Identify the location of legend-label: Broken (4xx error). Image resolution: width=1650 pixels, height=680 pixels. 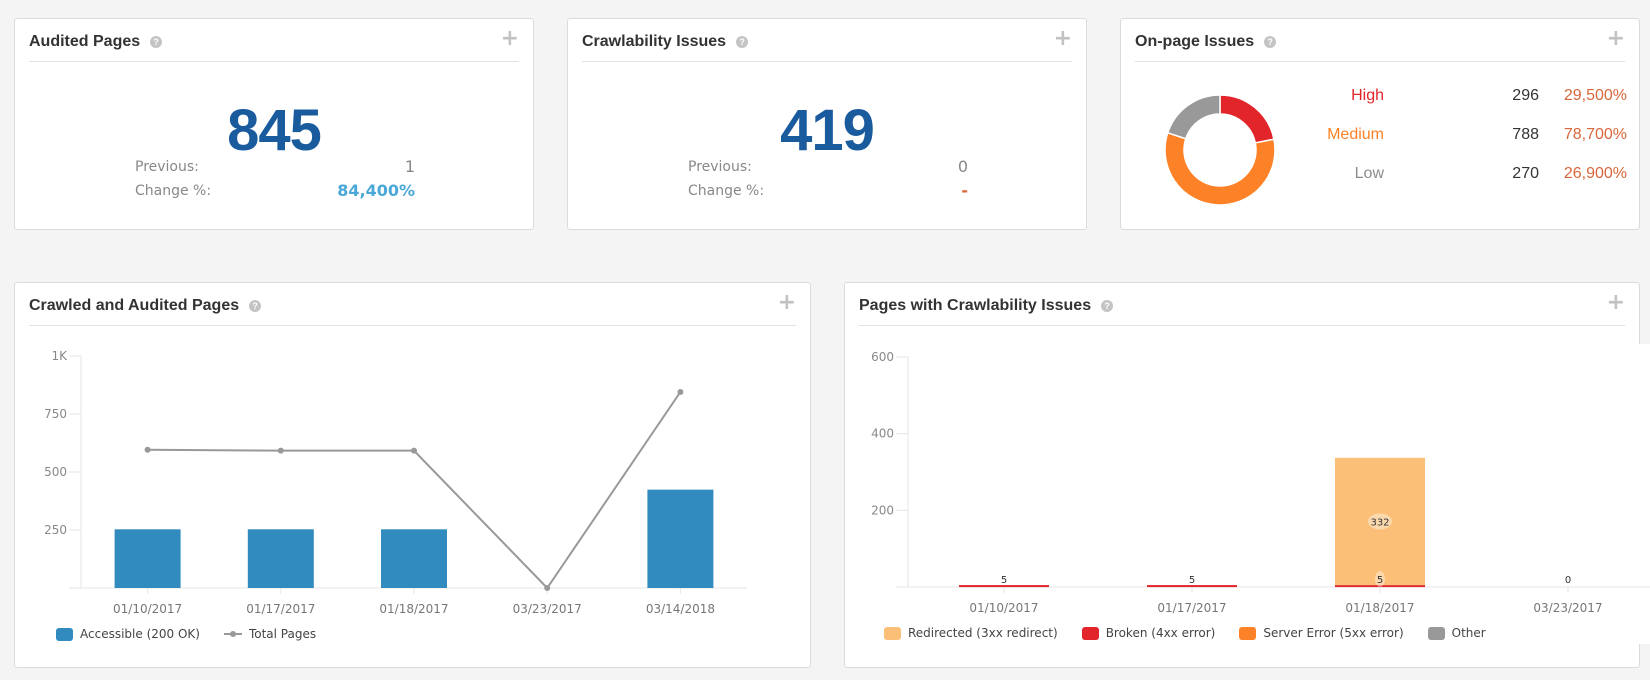
(1160, 633).